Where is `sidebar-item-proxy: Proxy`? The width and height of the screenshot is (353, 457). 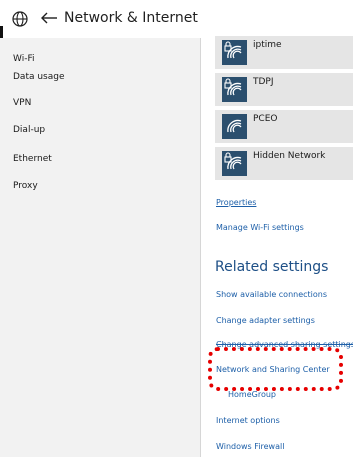
sidebar-item-proxy: Proxy is located at coordinates (25, 186).